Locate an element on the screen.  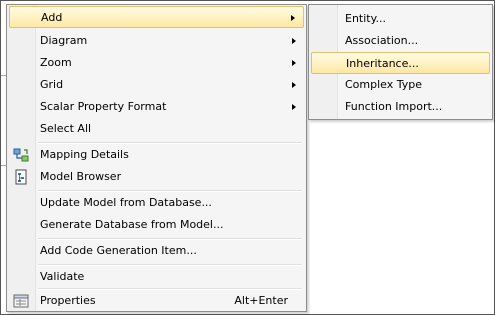
menu-item-label: Select All is located at coordinates (66, 128).